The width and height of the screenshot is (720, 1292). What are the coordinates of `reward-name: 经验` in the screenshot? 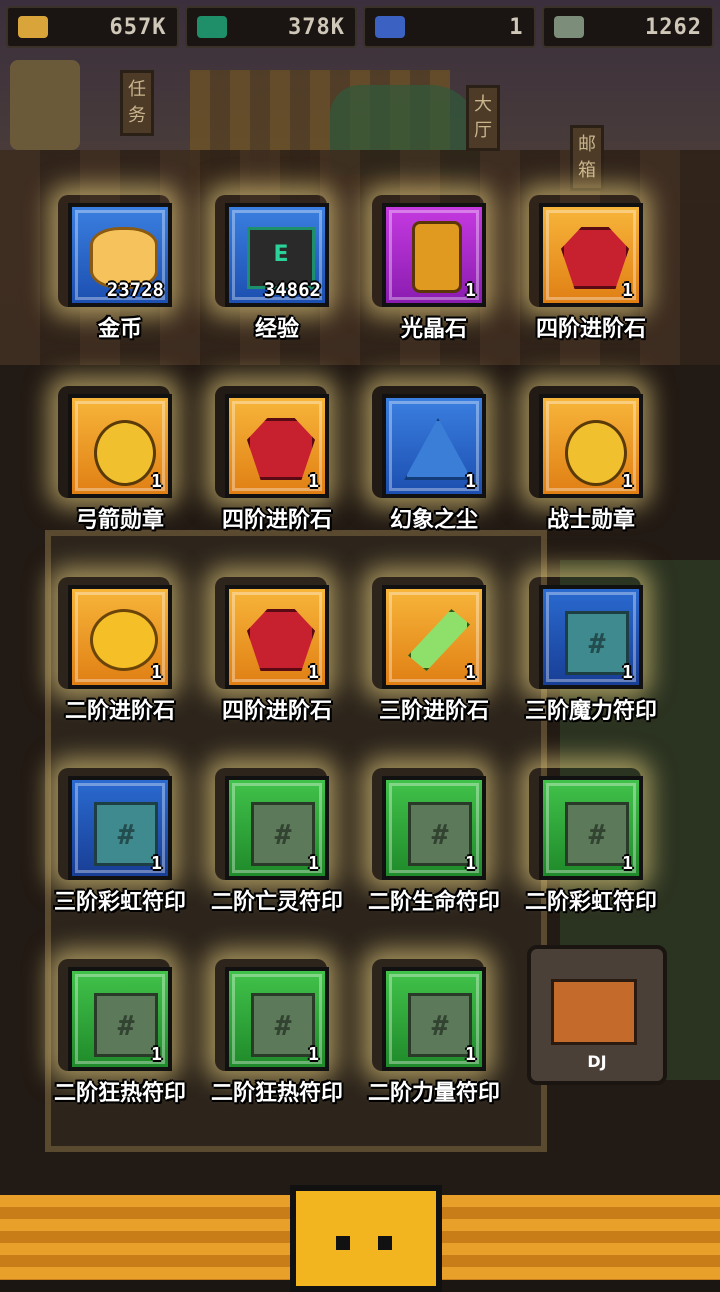 It's located at (276, 329).